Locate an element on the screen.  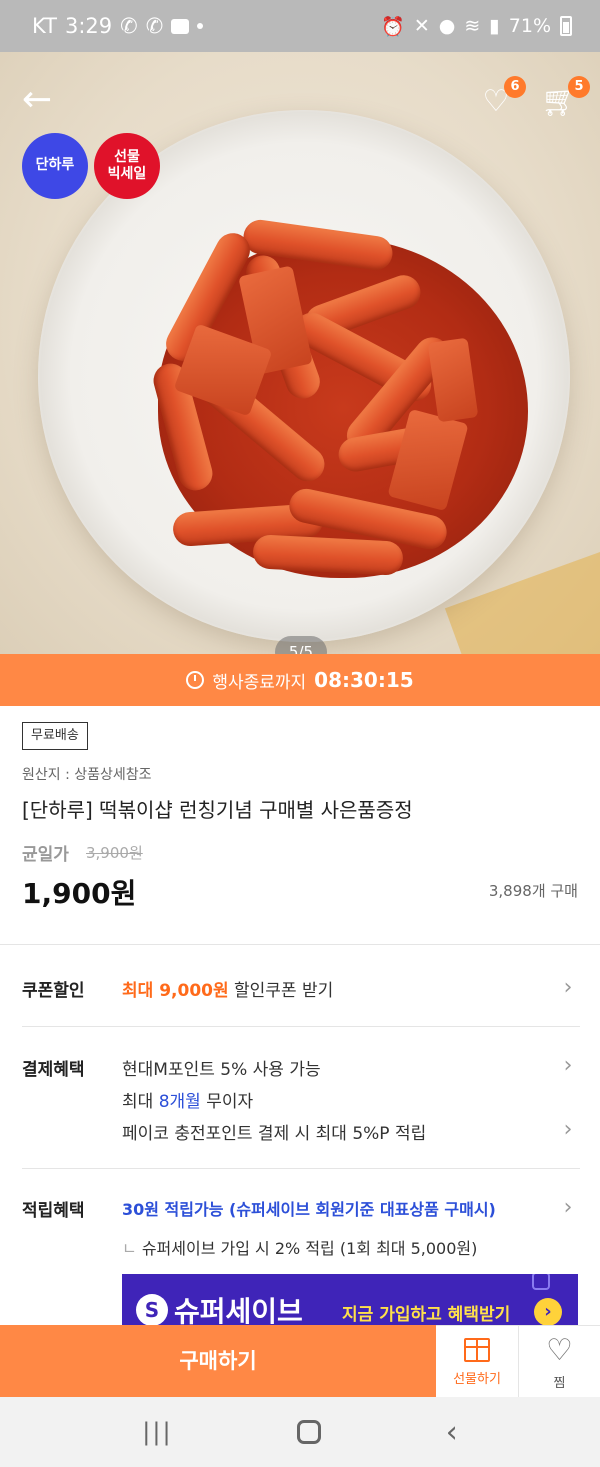
recent-apps-icon: ||| is located at coordinates (157, 1432).